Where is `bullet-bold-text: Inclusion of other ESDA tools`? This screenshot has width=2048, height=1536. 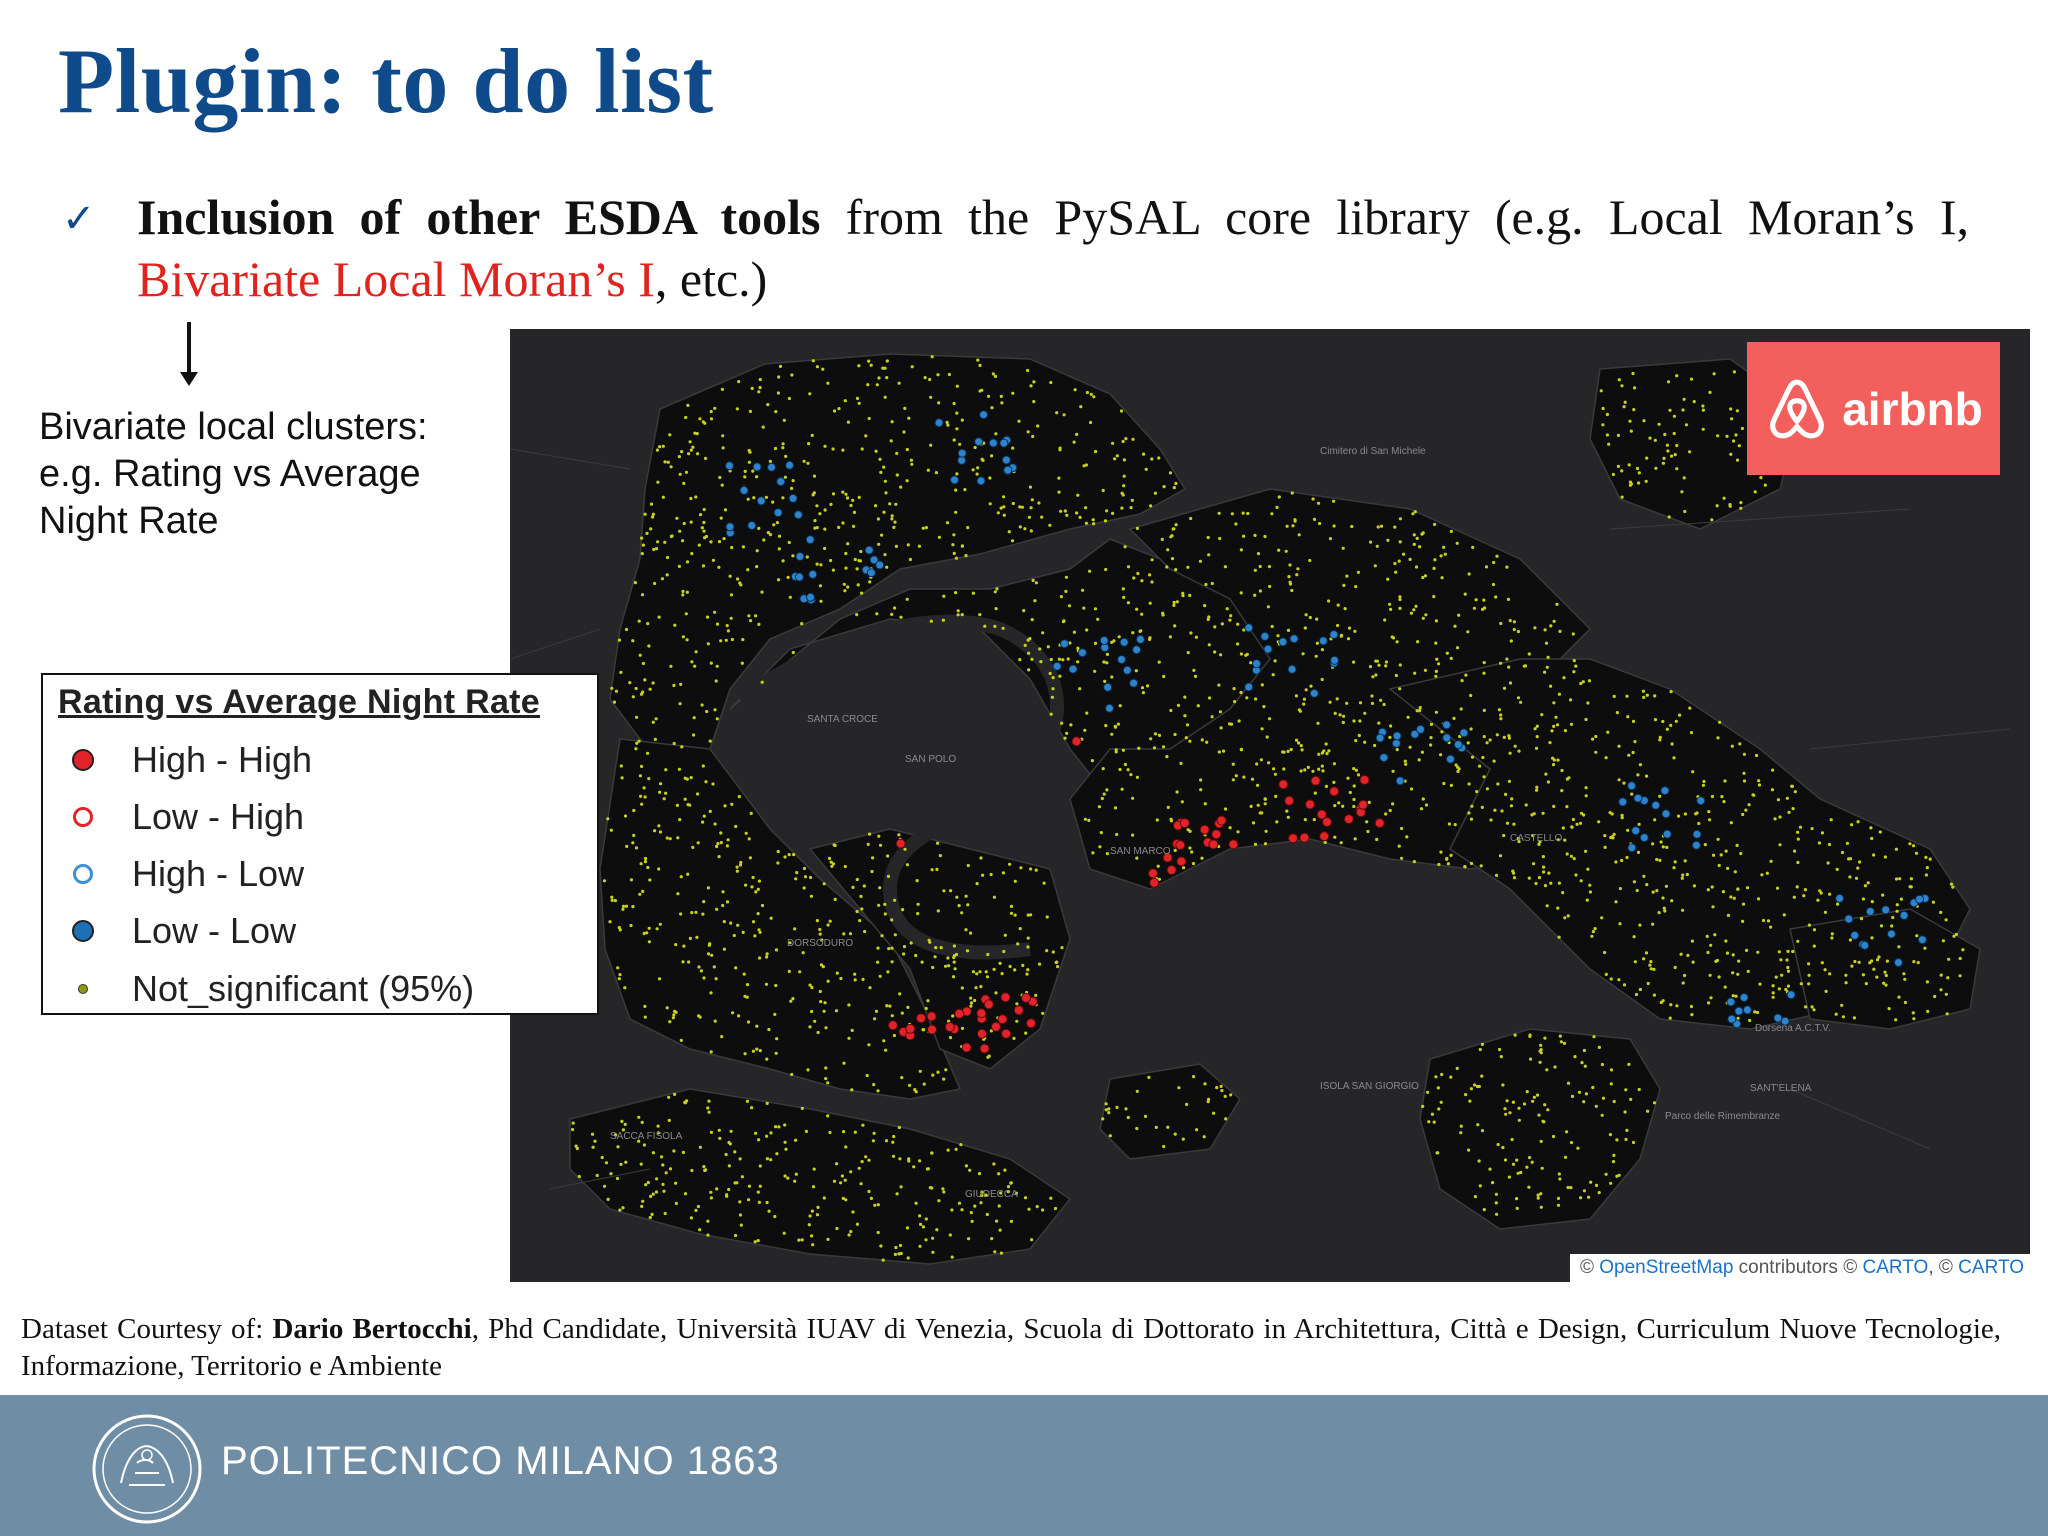 bullet-bold-text: Inclusion of other ESDA tools is located at coordinates (479, 217).